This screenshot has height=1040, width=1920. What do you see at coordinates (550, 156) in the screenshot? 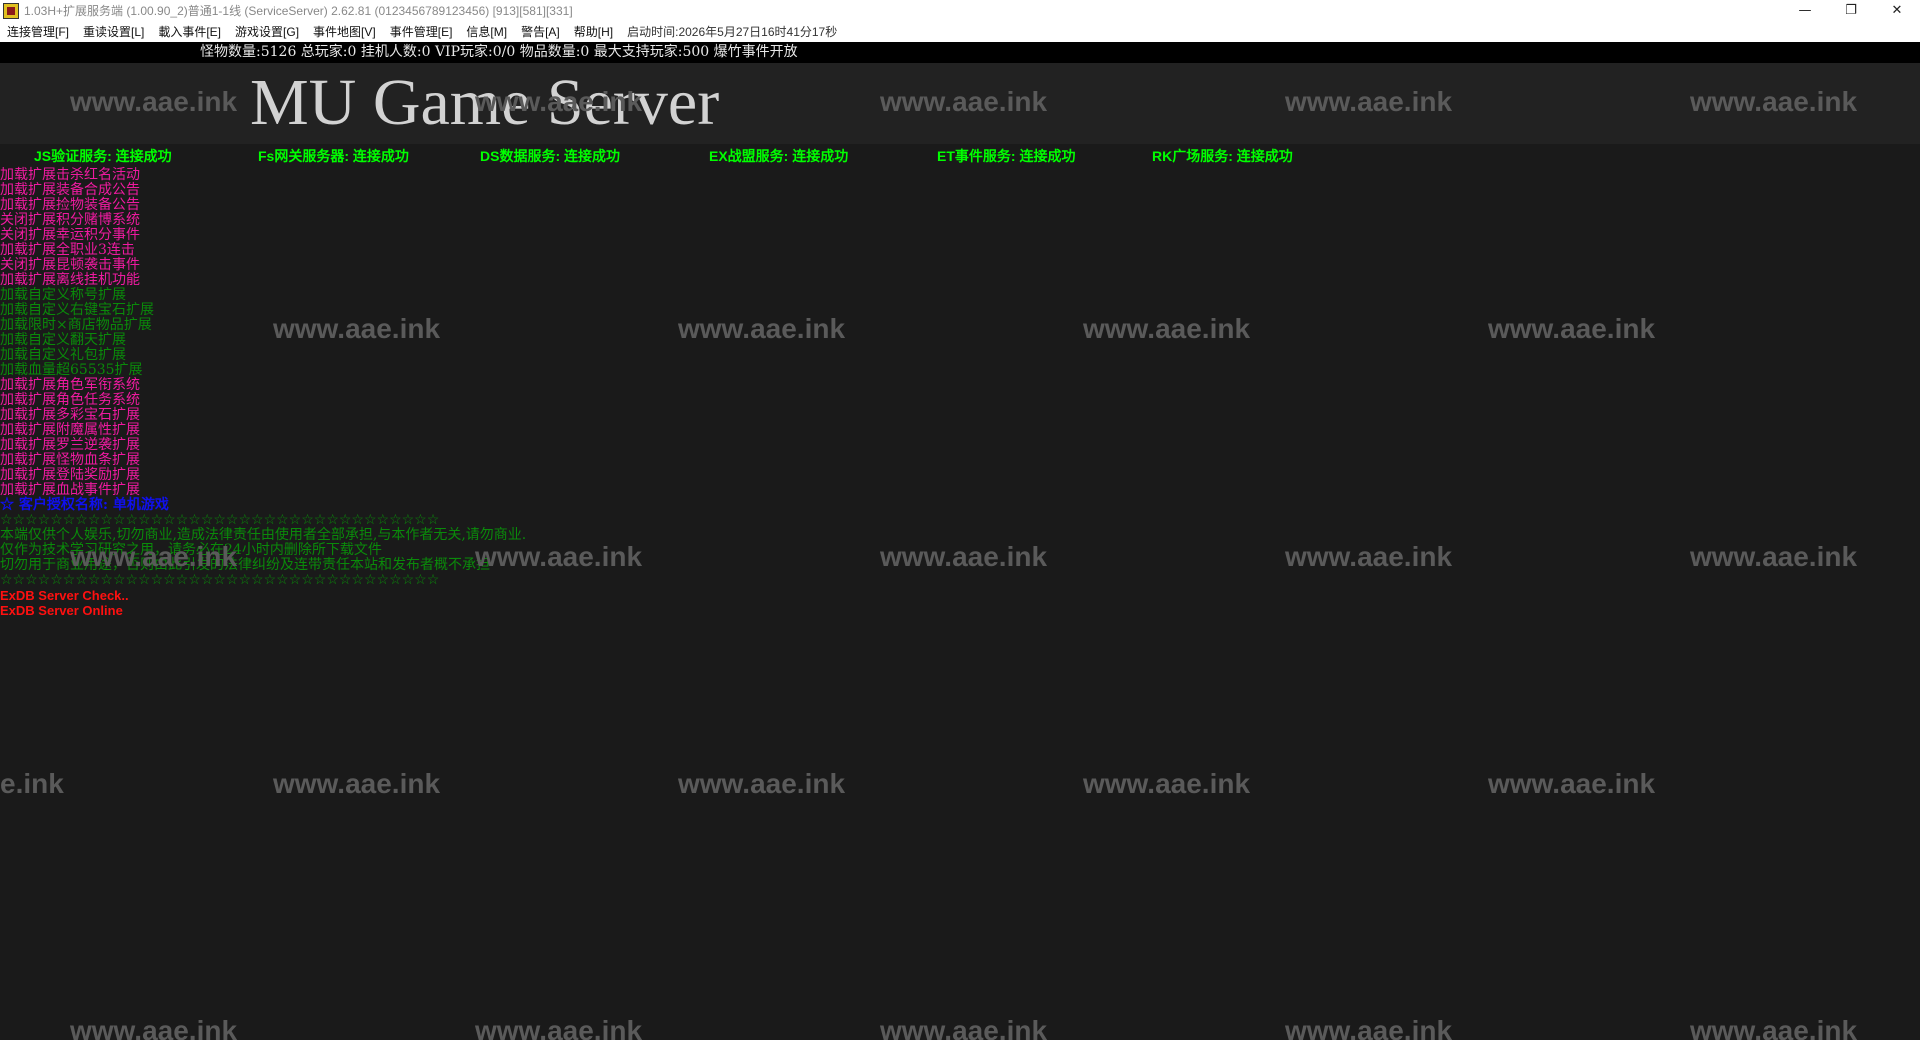
I see `service-status-ds: DS数据服务: 连接成功` at bounding box center [550, 156].